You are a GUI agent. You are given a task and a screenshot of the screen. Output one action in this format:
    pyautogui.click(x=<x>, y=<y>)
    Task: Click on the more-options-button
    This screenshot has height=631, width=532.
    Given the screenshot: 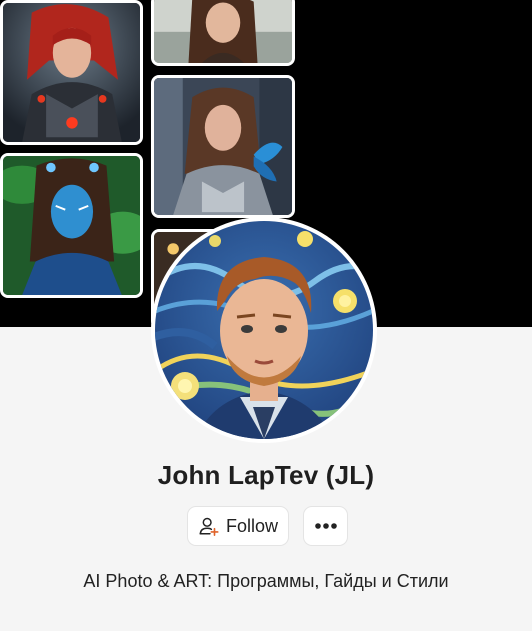 What is the action you would take?
    pyautogui.click(x=325, y=526)
    